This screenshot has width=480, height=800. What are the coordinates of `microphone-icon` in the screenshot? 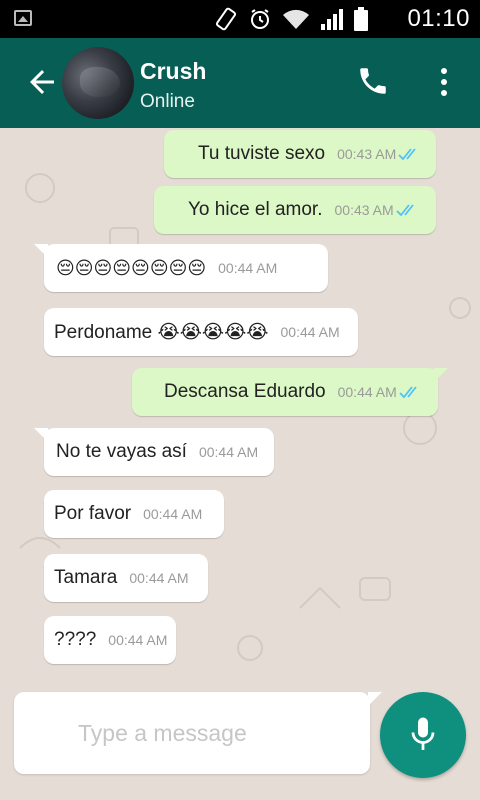 It's located at (423, 733).